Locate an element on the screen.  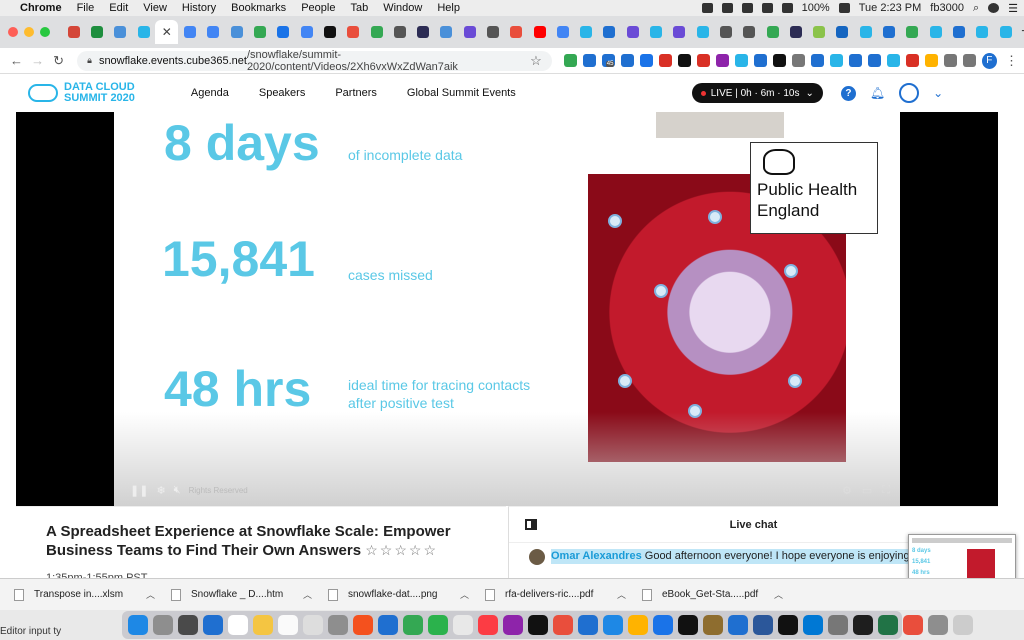
menu-app-name: Chrome is located at coordinates (41, 8).